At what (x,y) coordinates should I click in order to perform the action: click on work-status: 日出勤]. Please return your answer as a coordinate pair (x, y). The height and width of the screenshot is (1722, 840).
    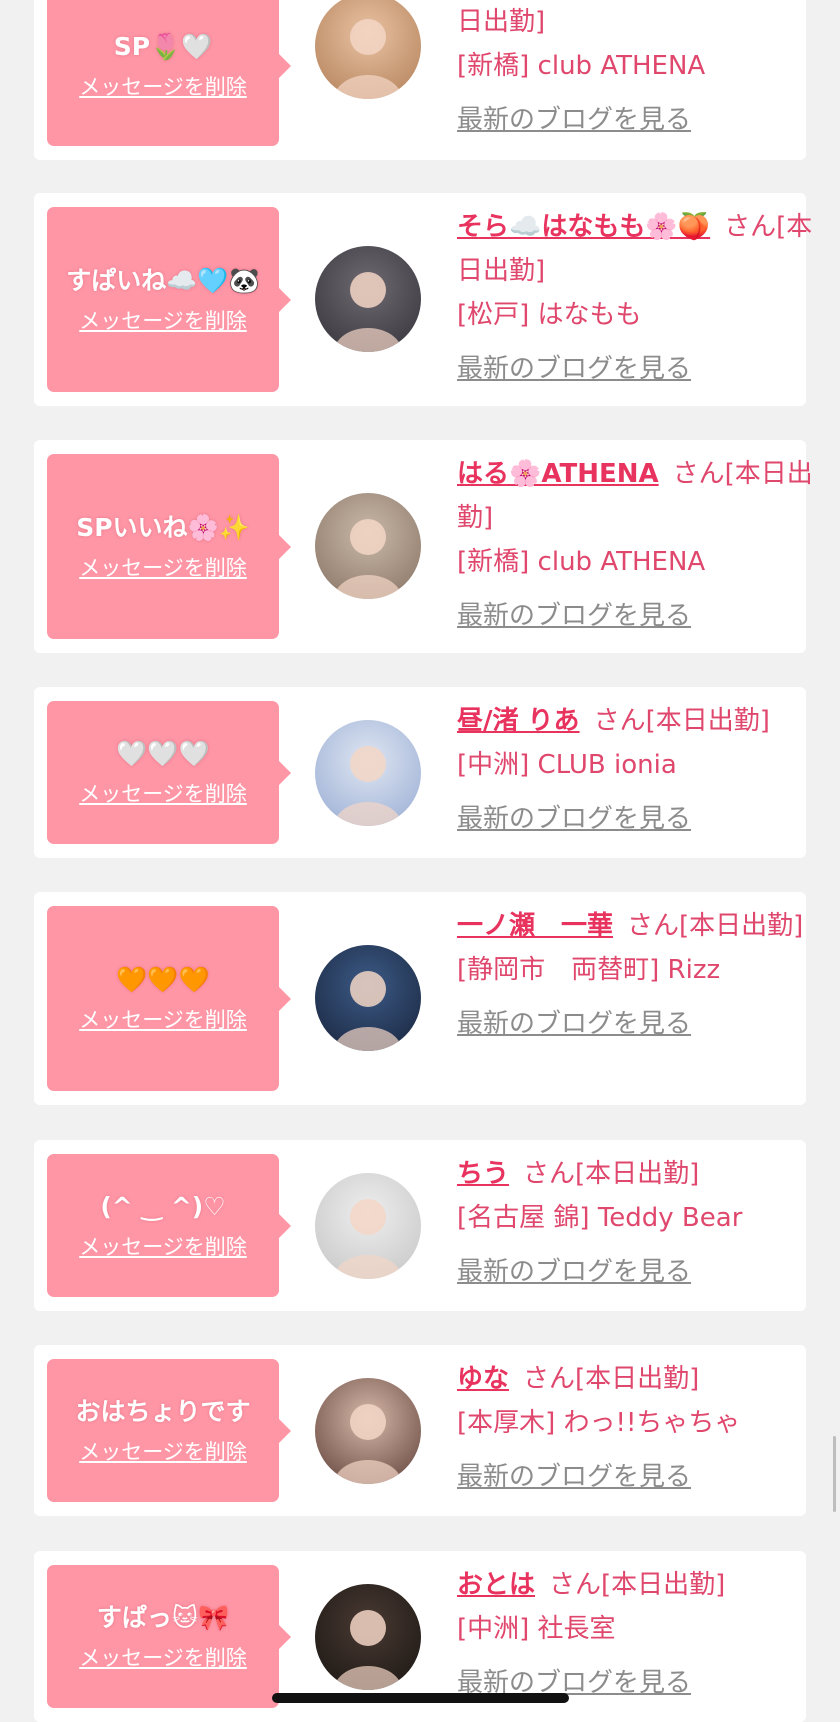
    Looking at the image, I should click on (501, 22).